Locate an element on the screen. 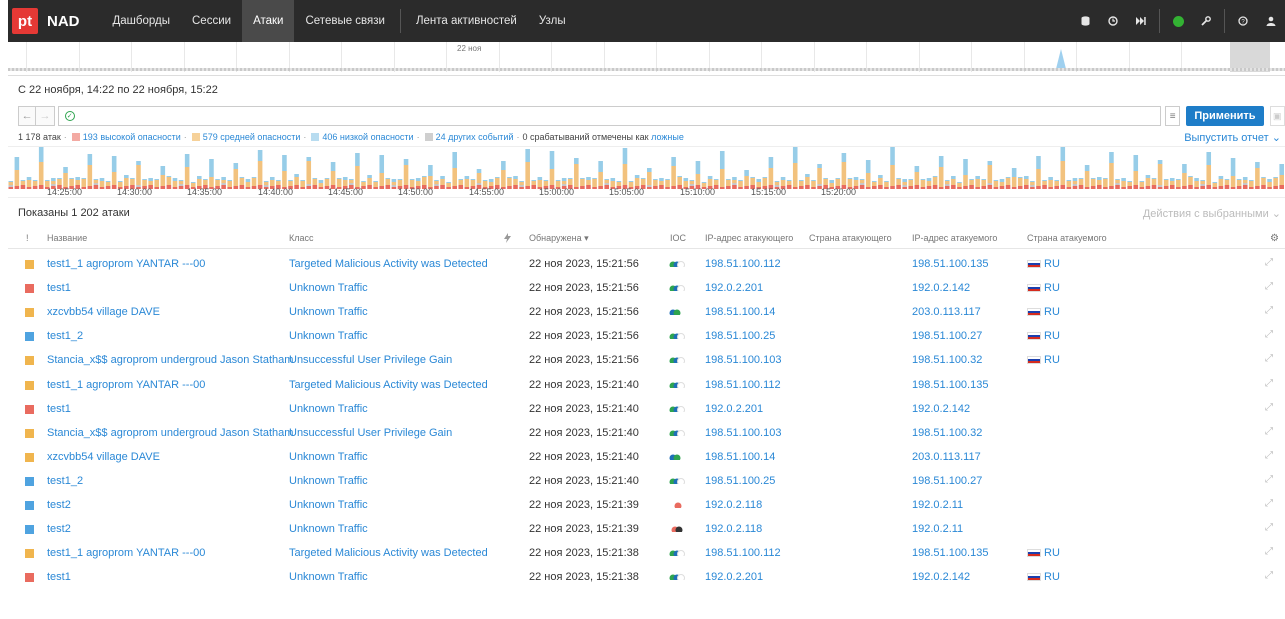 The height and width of the screenshot is (619, 1285). attack-name-link: test2 is located at coordinates (59, 505).